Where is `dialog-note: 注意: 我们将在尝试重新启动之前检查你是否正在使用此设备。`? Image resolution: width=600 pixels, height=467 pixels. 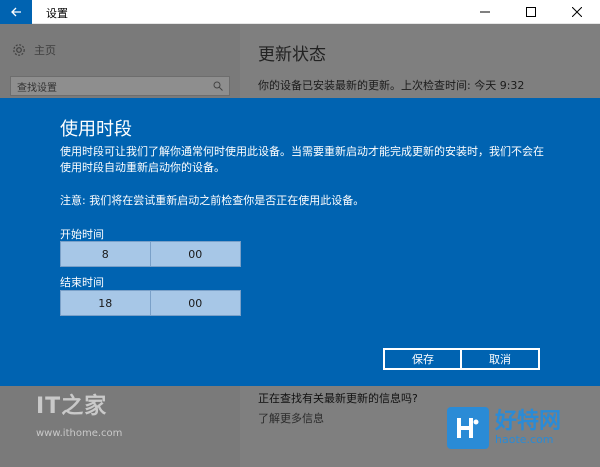 dialog-note: 注意: 我们将在尝试重新启动之前检查你是否正在使用此设备。 is located at coordinates (212, 200).